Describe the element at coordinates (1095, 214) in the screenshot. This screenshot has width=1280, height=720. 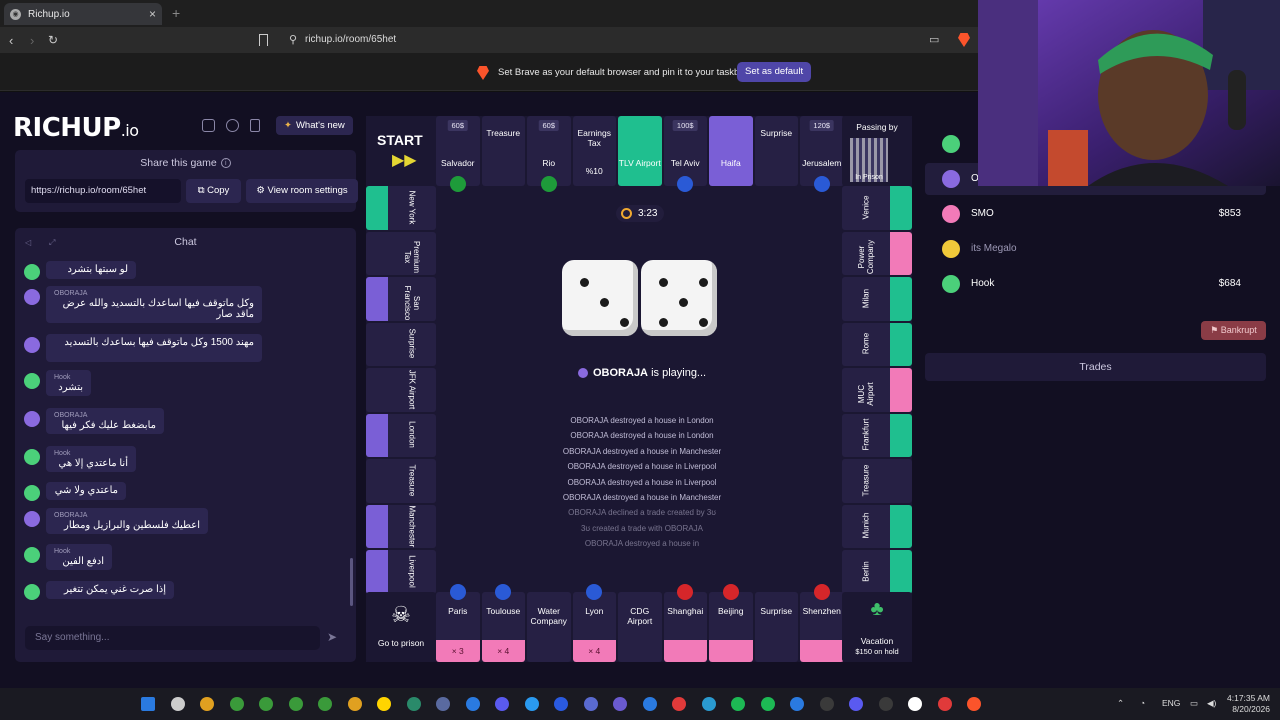
I see `player-row: SMO $853` at that location.